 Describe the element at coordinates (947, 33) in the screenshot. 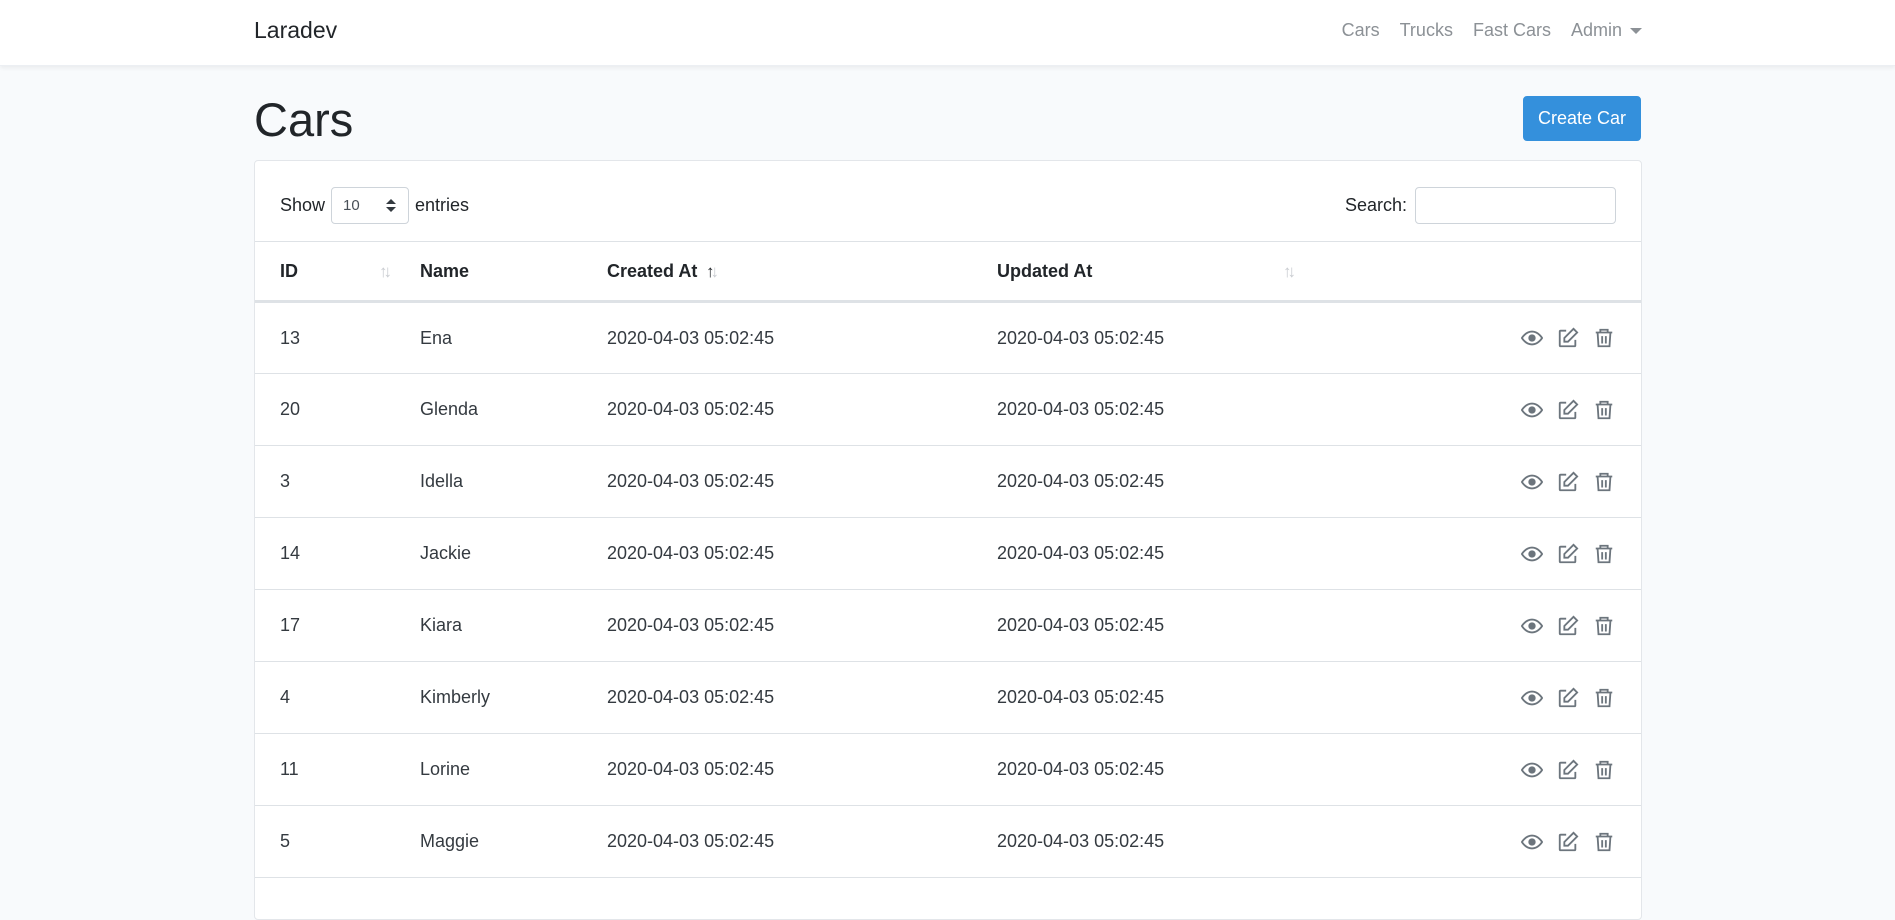

I see `navbar: Laradev Cars Trucks Fast Cars Admin` at that location.